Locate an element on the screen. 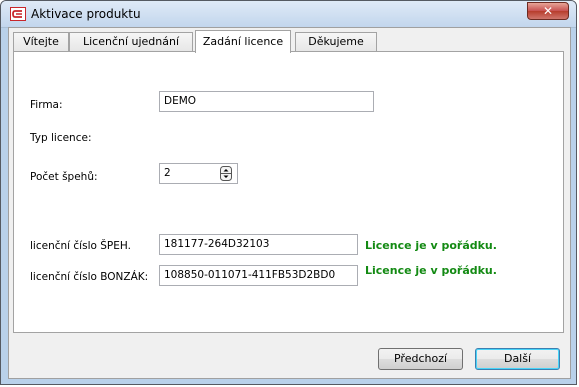 This screenshot has height=387, width=579. tab-label: Licenční ujednání is located at coordinates (131, 41).